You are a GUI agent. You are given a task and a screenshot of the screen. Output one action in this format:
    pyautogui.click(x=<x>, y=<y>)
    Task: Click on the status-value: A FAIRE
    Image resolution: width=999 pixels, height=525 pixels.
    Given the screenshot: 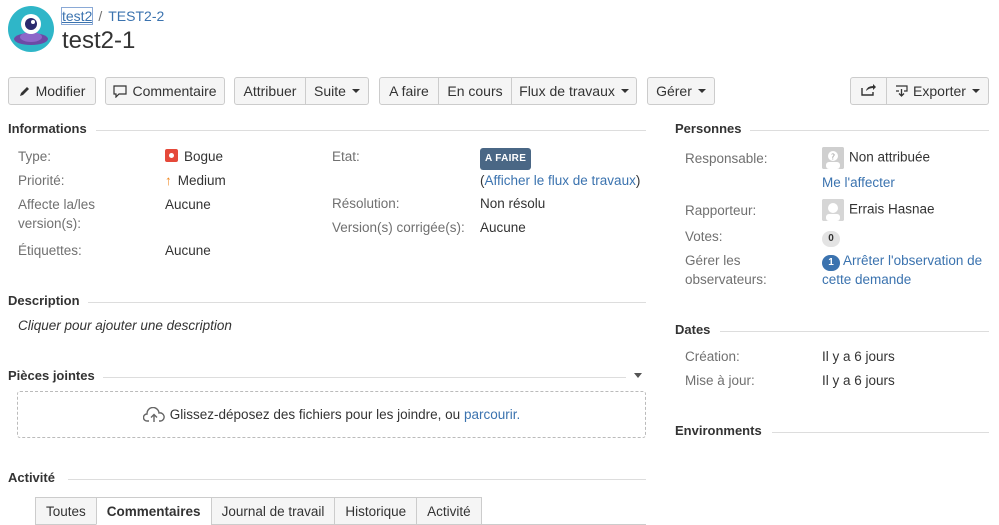 What is the action you would take?
    pyautogui.click(x=506, y=158)
    